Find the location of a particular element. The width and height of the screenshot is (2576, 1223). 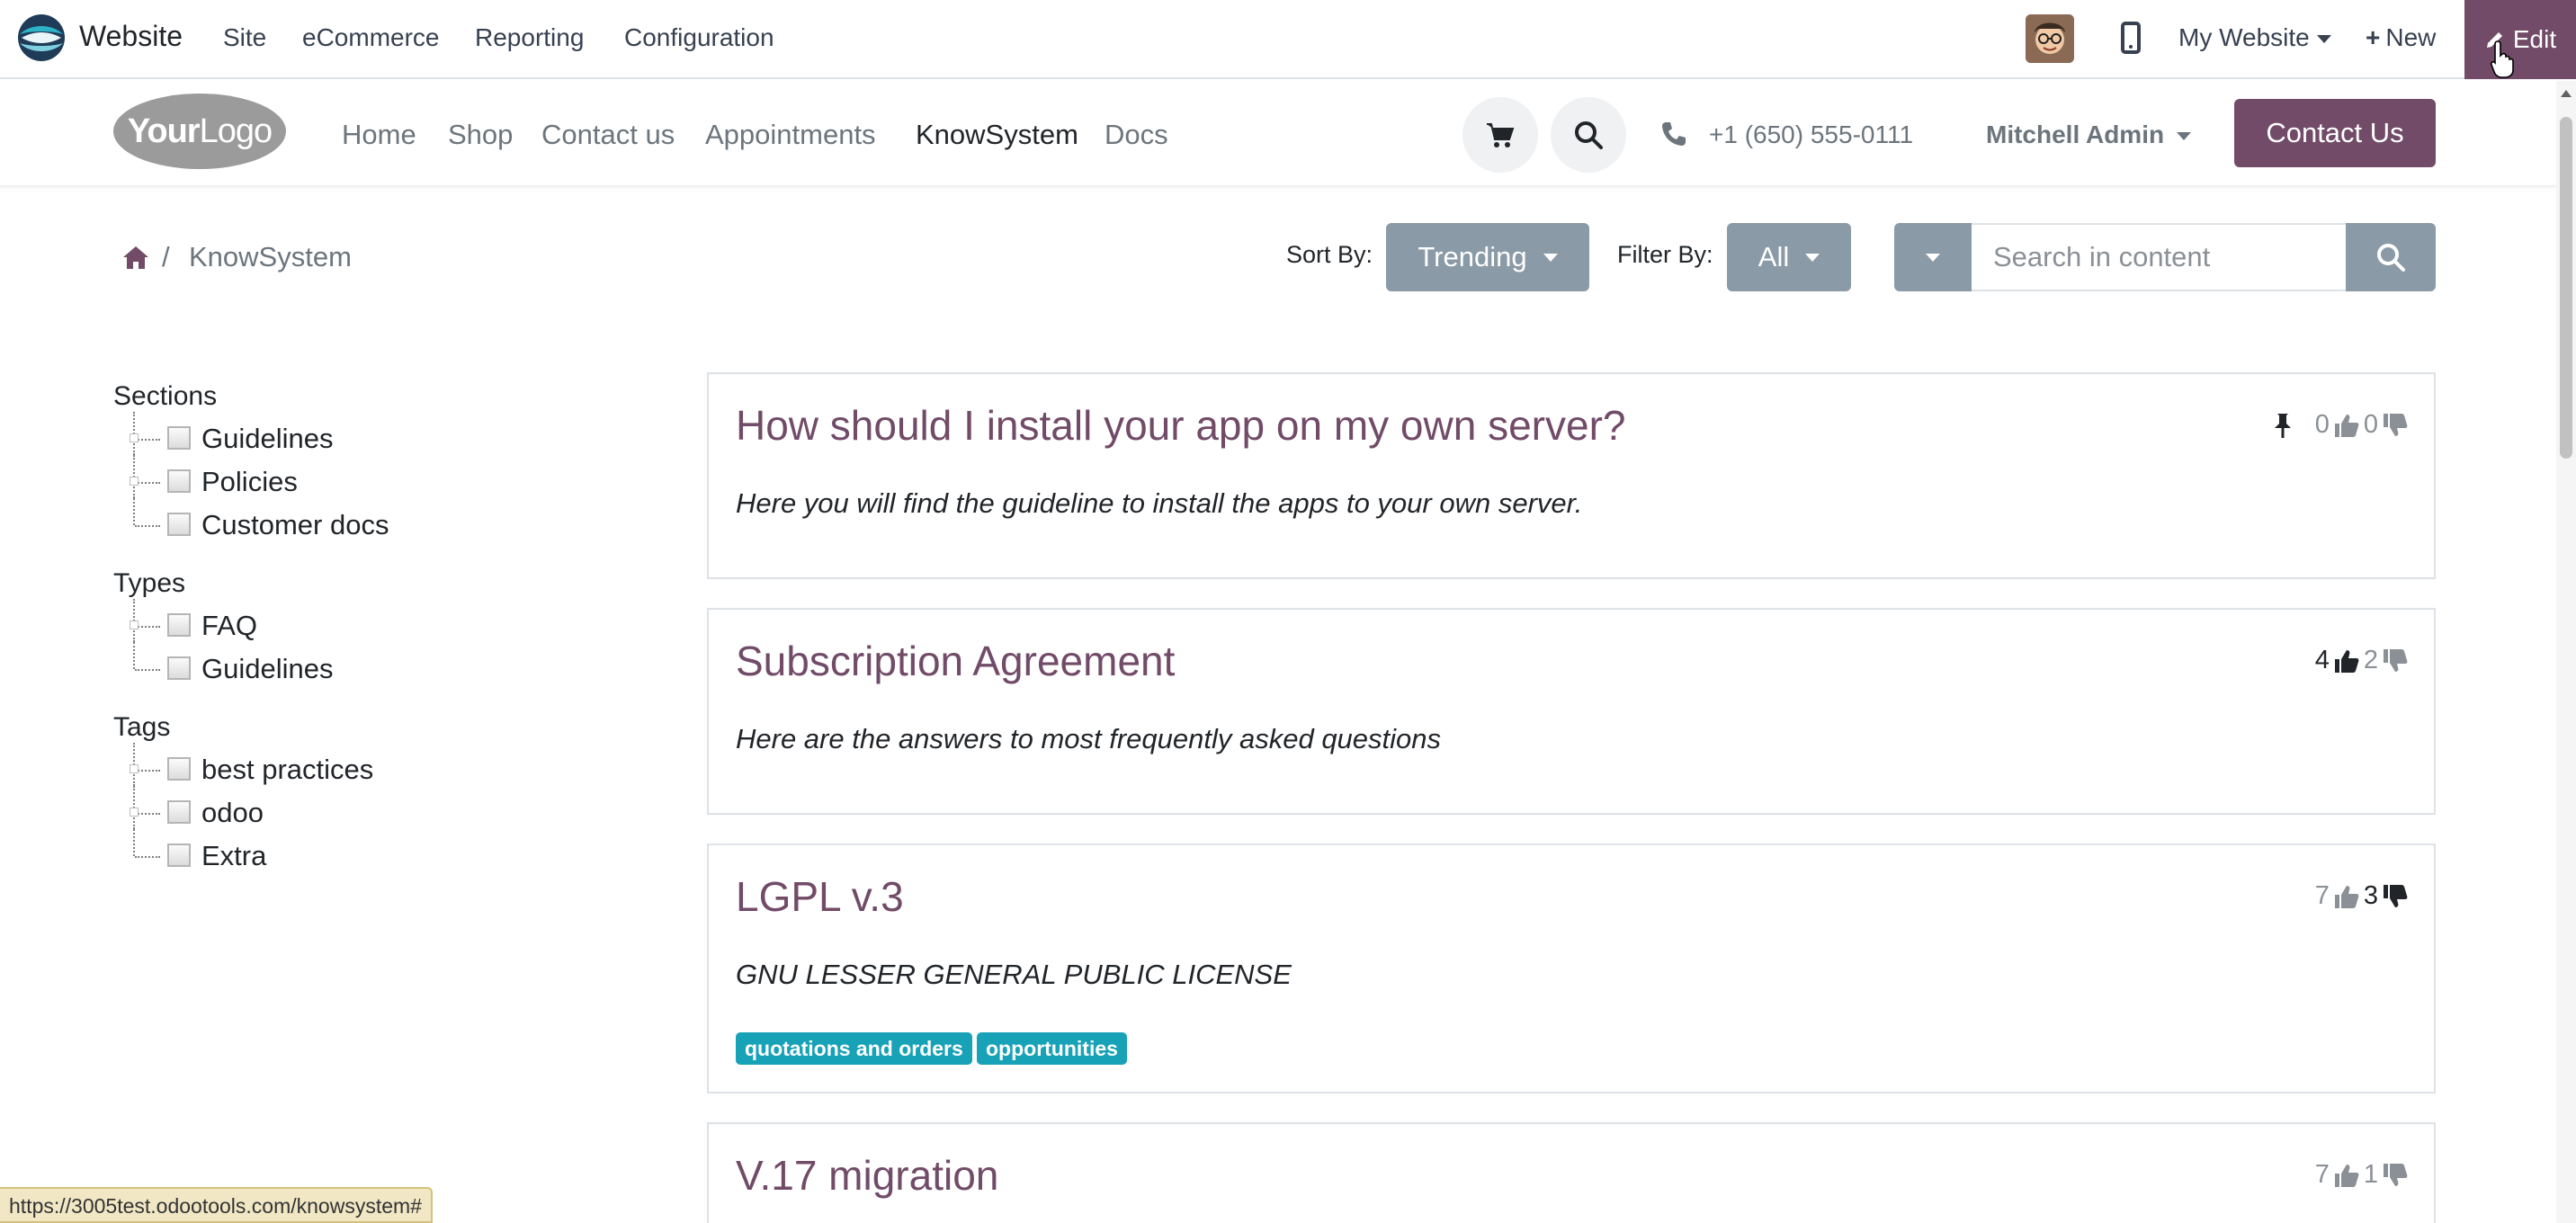

filter-item: Extra is located at coordinates (243, 853).